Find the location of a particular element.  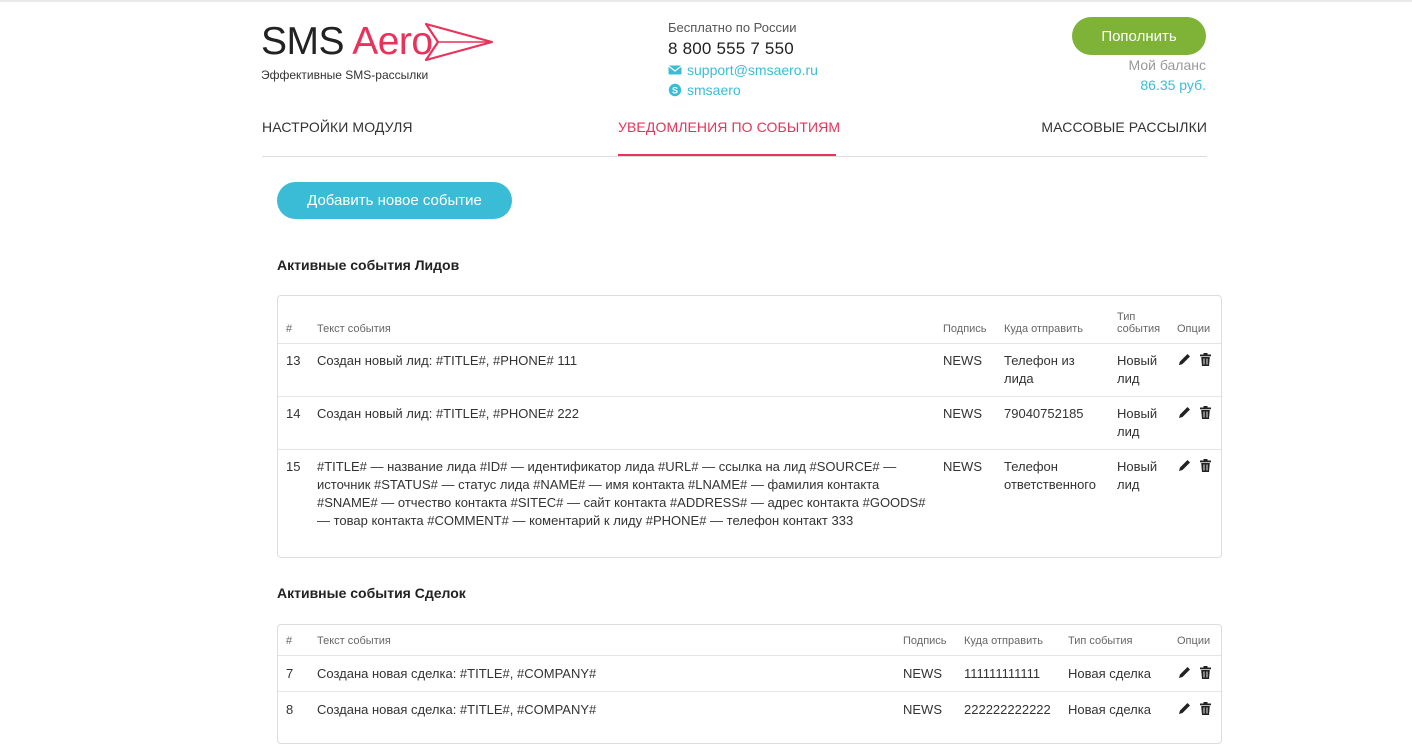

svg-text: S is located at coordinates (675, 90).